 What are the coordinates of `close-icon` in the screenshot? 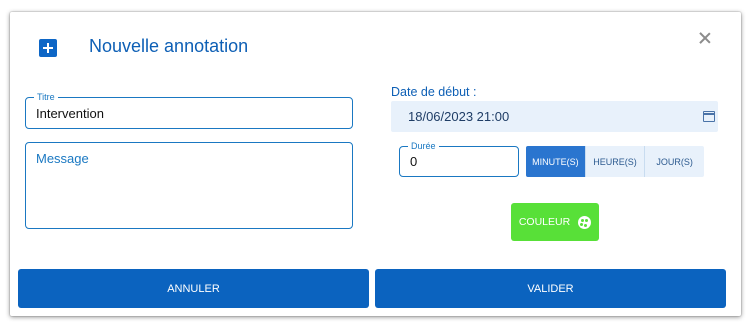 It's located at (705, 38).